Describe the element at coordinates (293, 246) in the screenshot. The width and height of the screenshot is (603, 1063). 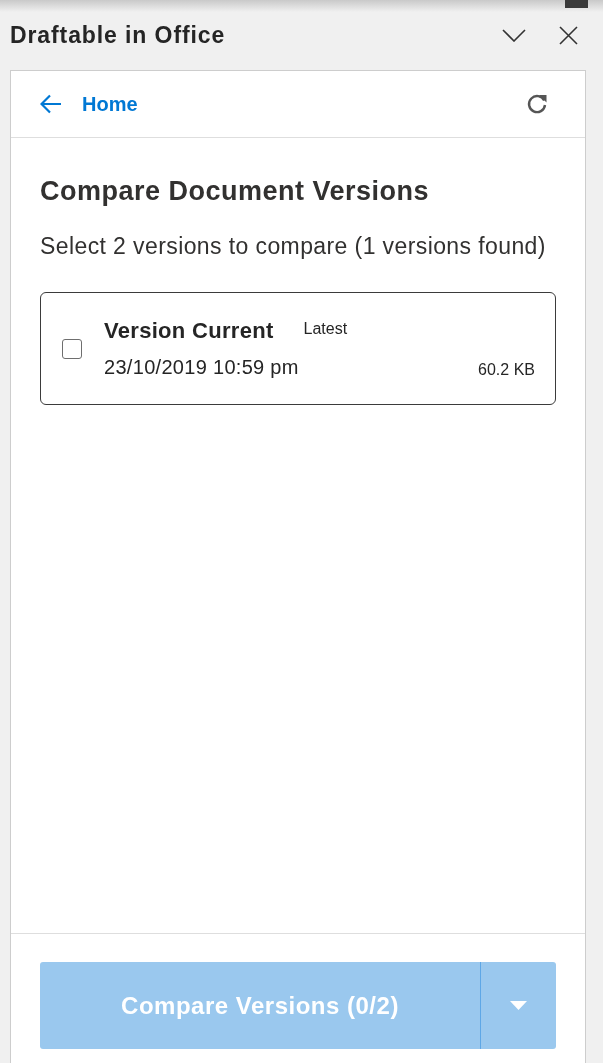
I see `page-subtitle: Select 2 versions to compare (1 versions found)` at that location.